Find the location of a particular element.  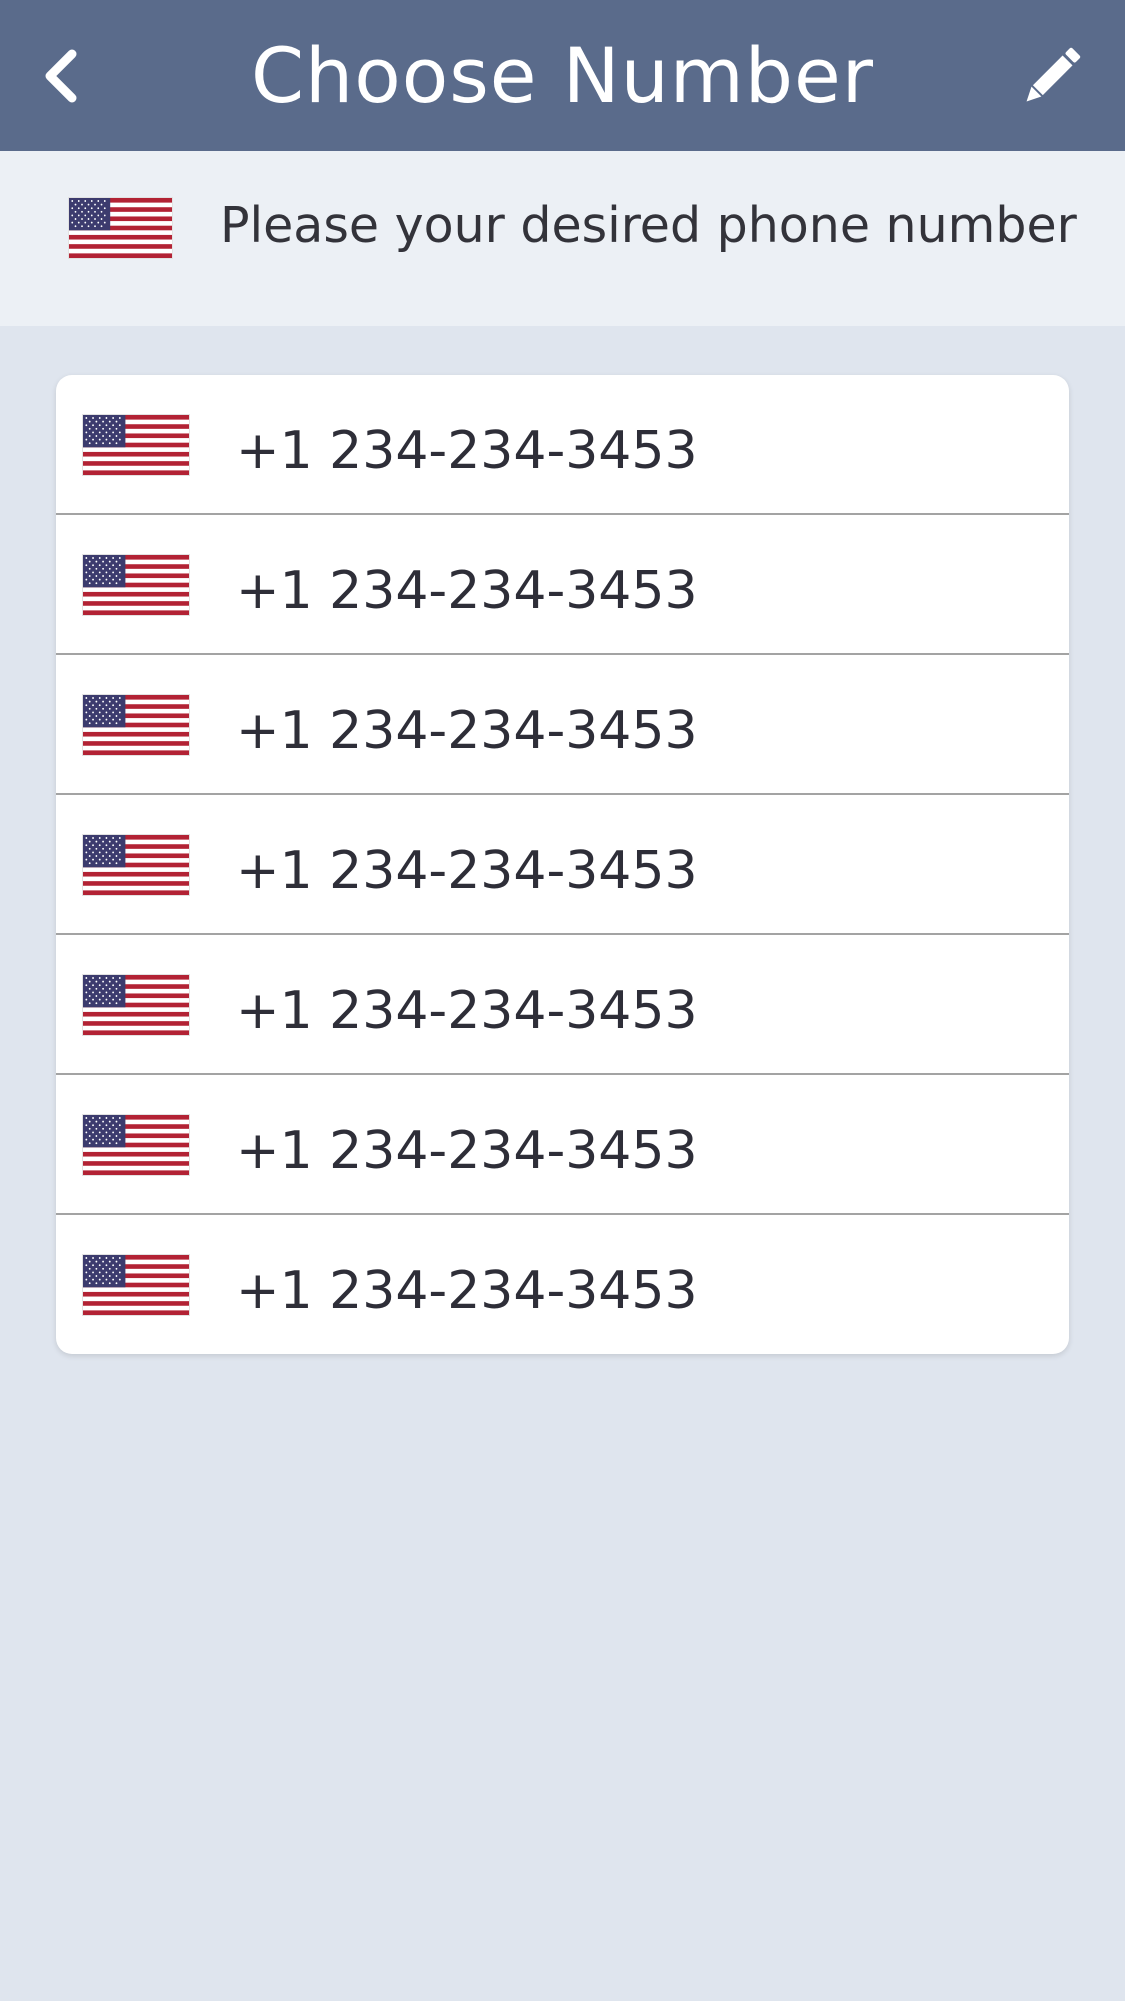

pencil-icon is located at coordinates (1053, 74).